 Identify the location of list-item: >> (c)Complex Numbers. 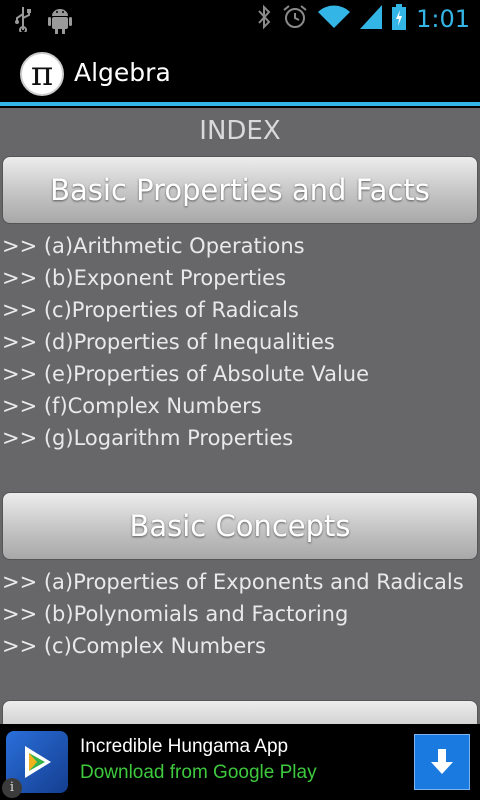
(241, 646).